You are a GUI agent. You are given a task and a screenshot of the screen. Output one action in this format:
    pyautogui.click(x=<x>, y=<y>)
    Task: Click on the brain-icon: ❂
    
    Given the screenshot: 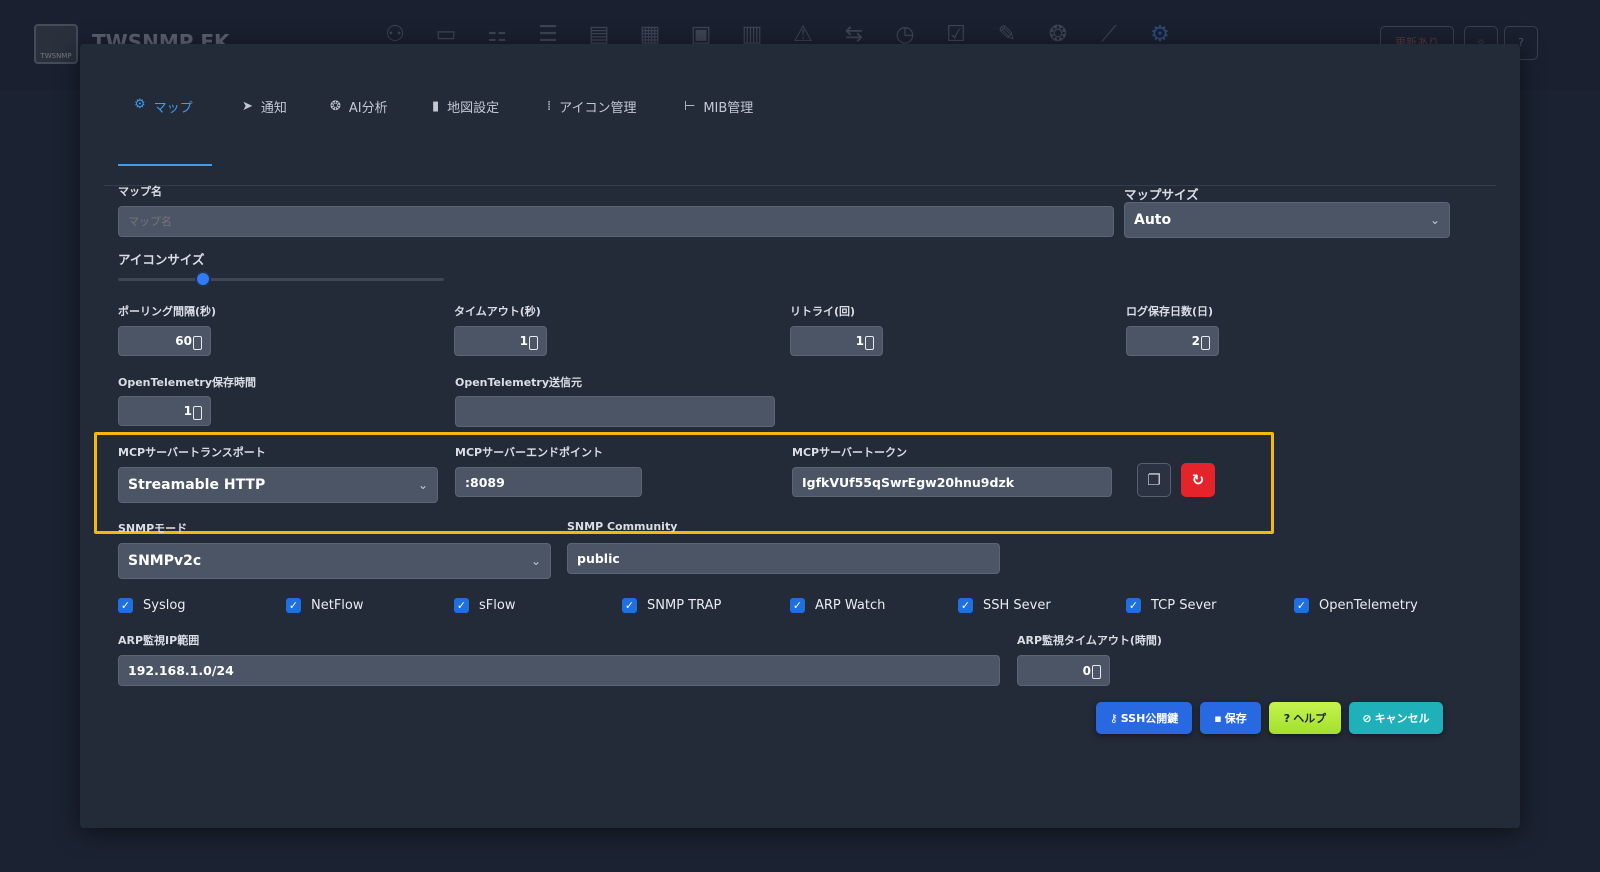 What is the action you would take?
    pyautogui.click(x=335, y=106)
    